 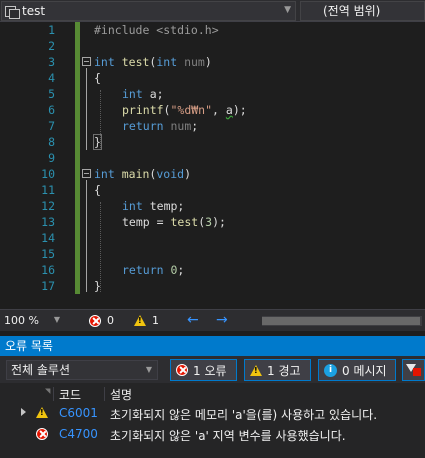 I want to click on line-number: 7, so click(x=51, y=126).